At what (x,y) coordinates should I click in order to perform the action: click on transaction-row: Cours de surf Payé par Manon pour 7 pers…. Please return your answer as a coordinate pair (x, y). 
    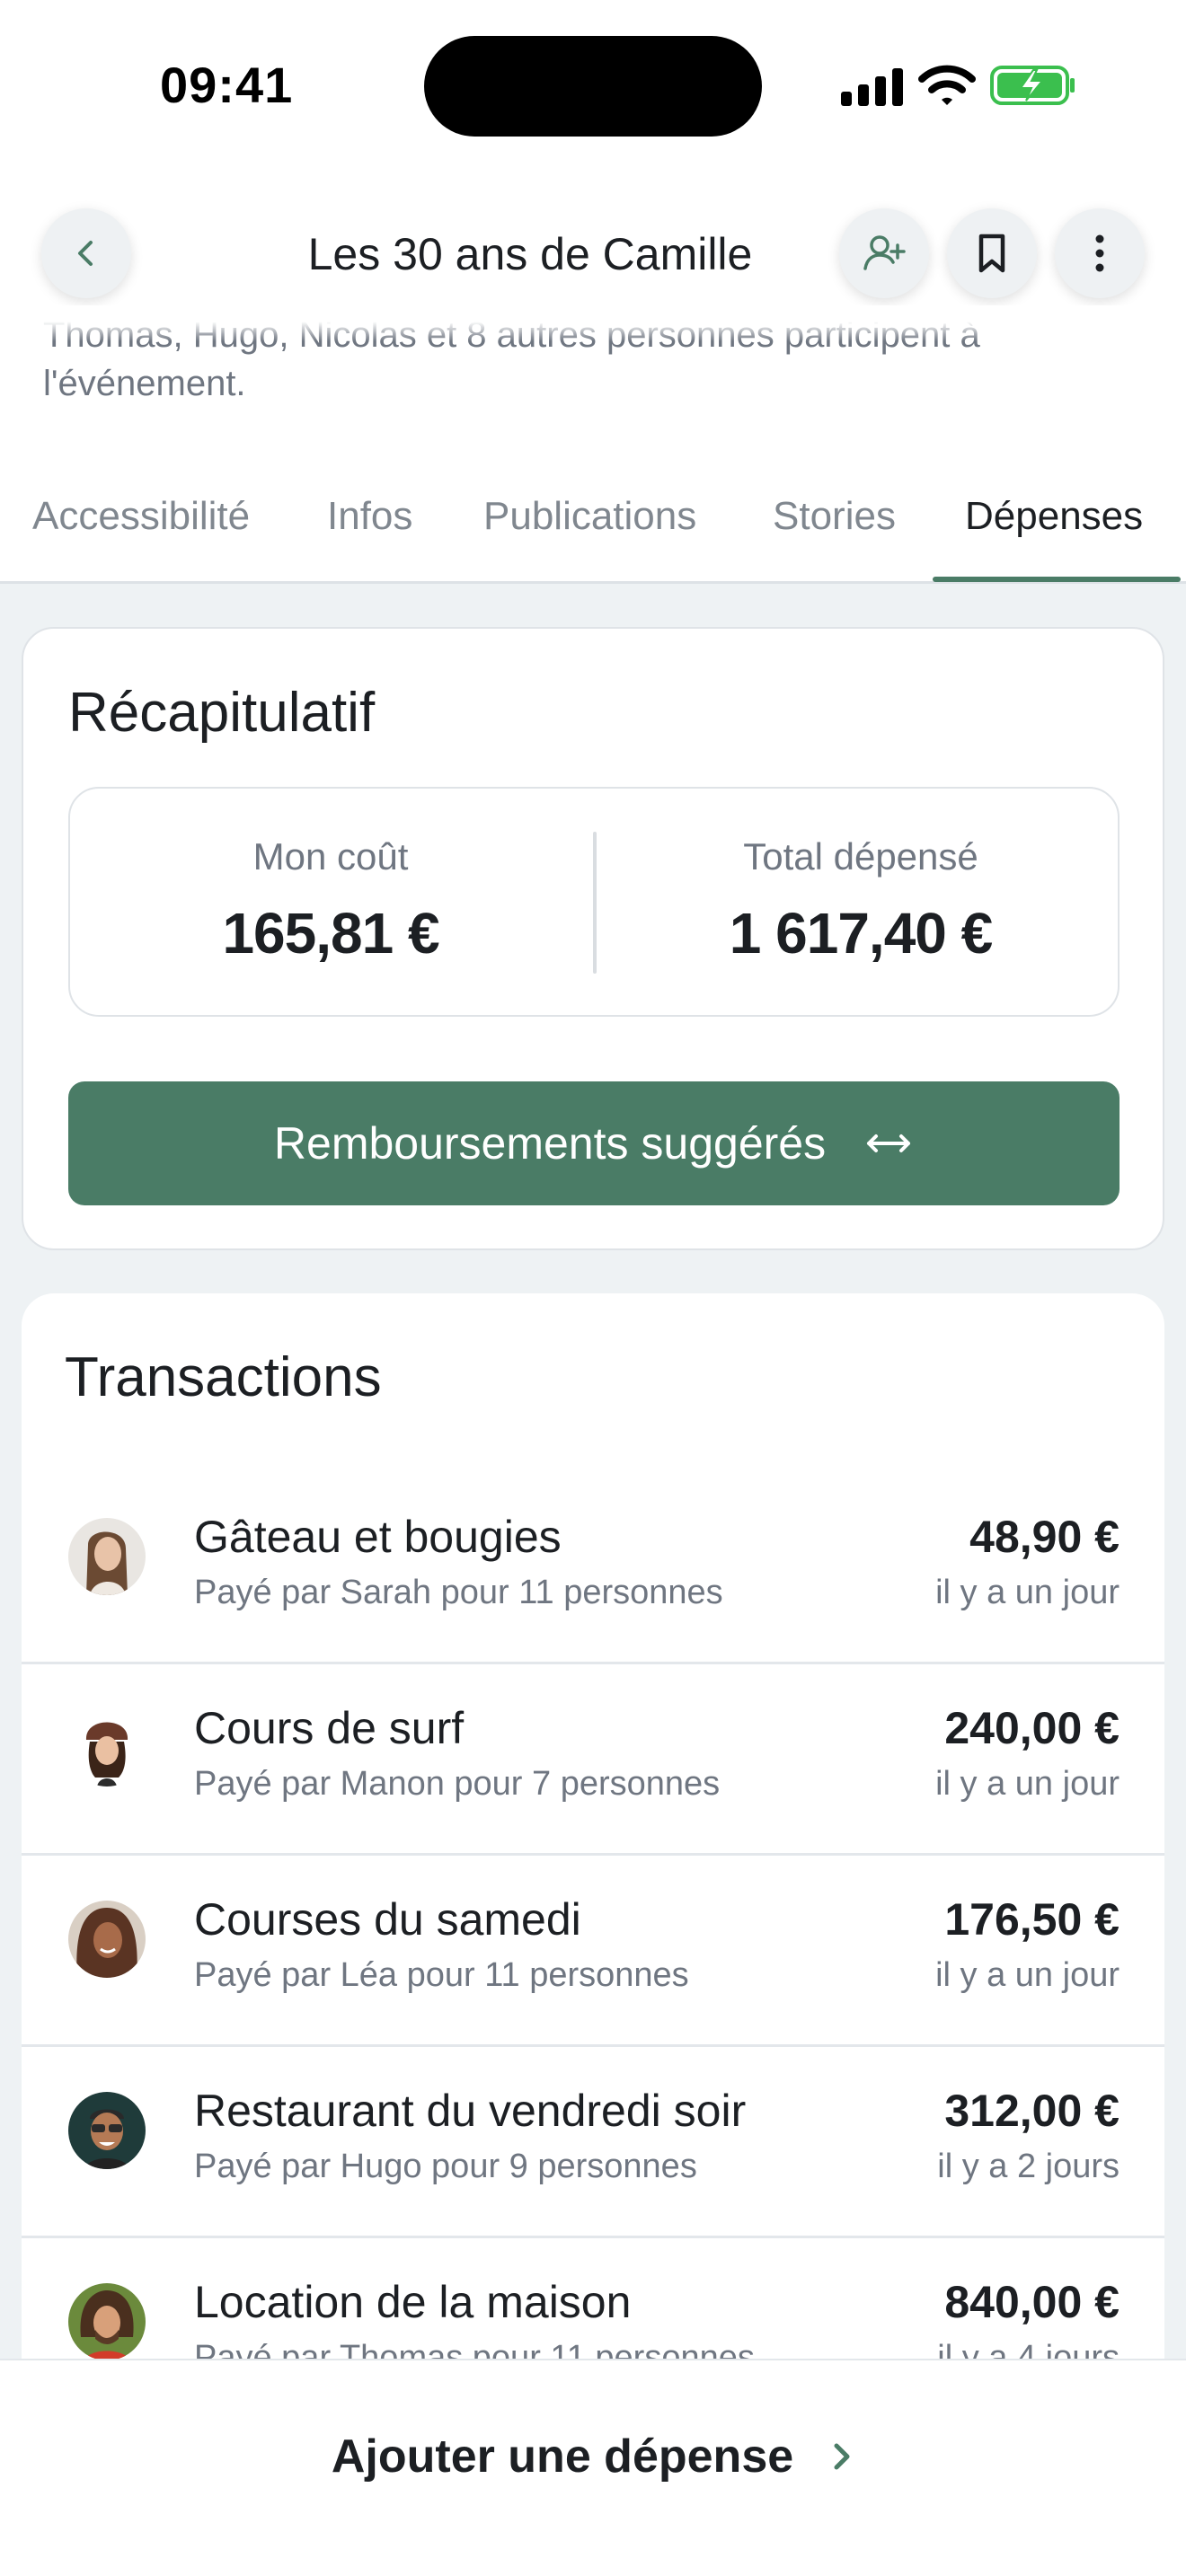
    Looking at the image, I should click on (593, 1760).